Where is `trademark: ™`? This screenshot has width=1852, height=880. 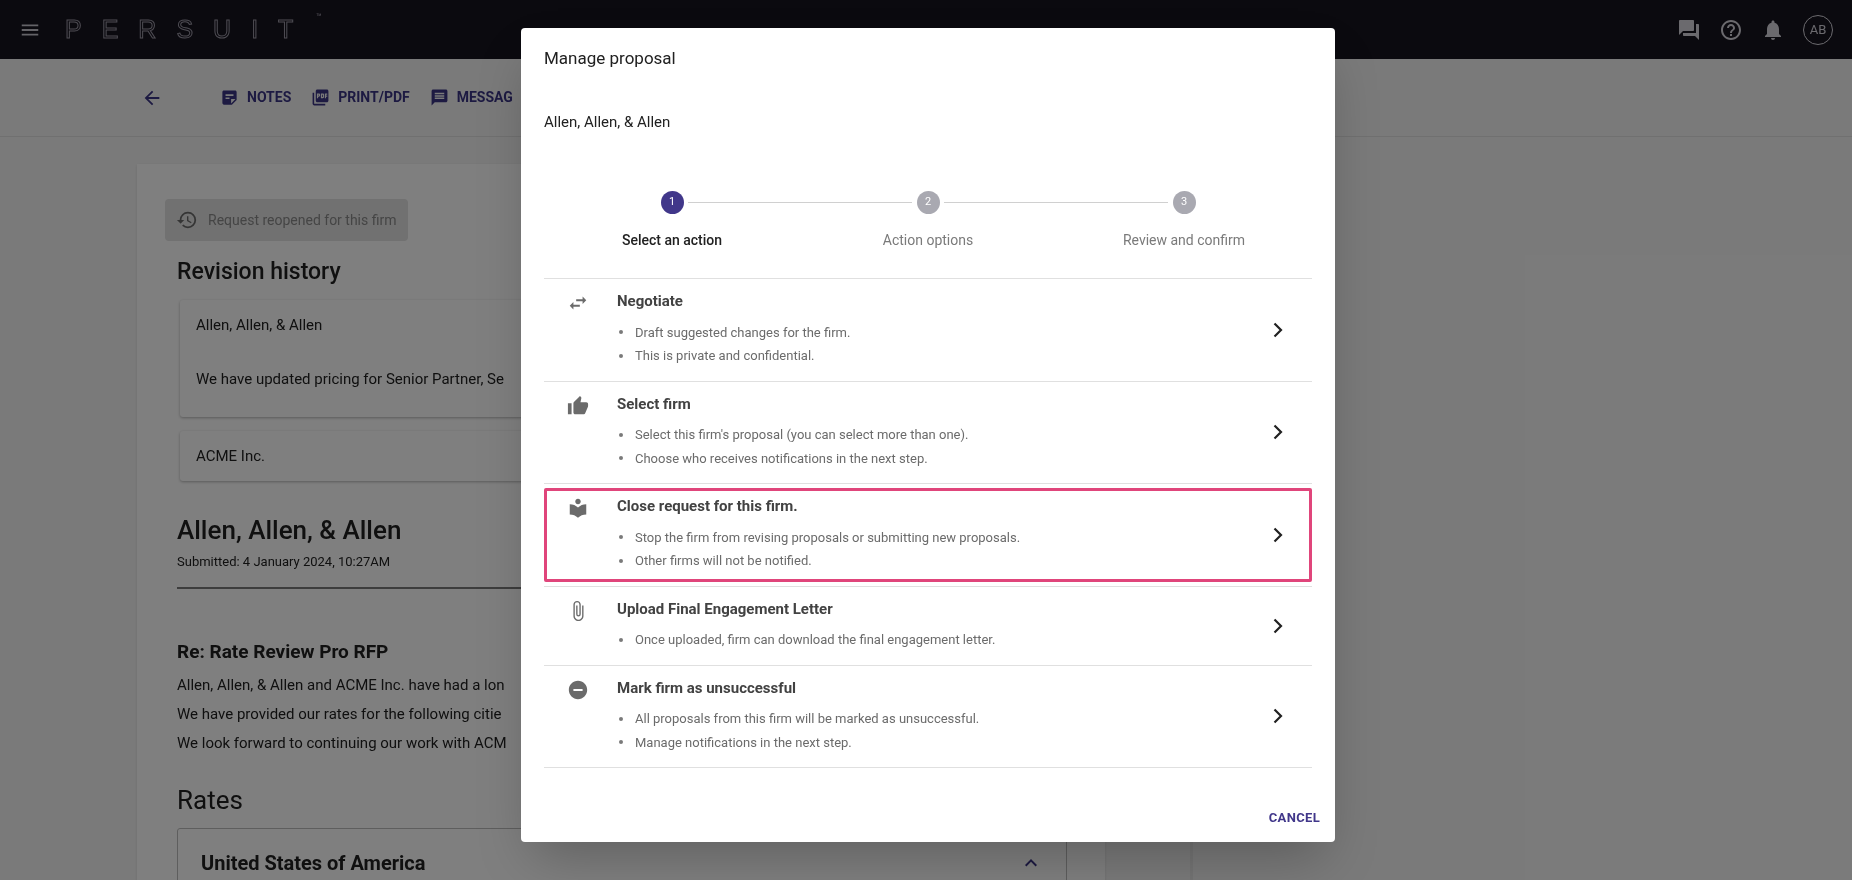 trademark: ™ is located at coordinates (319, 17).